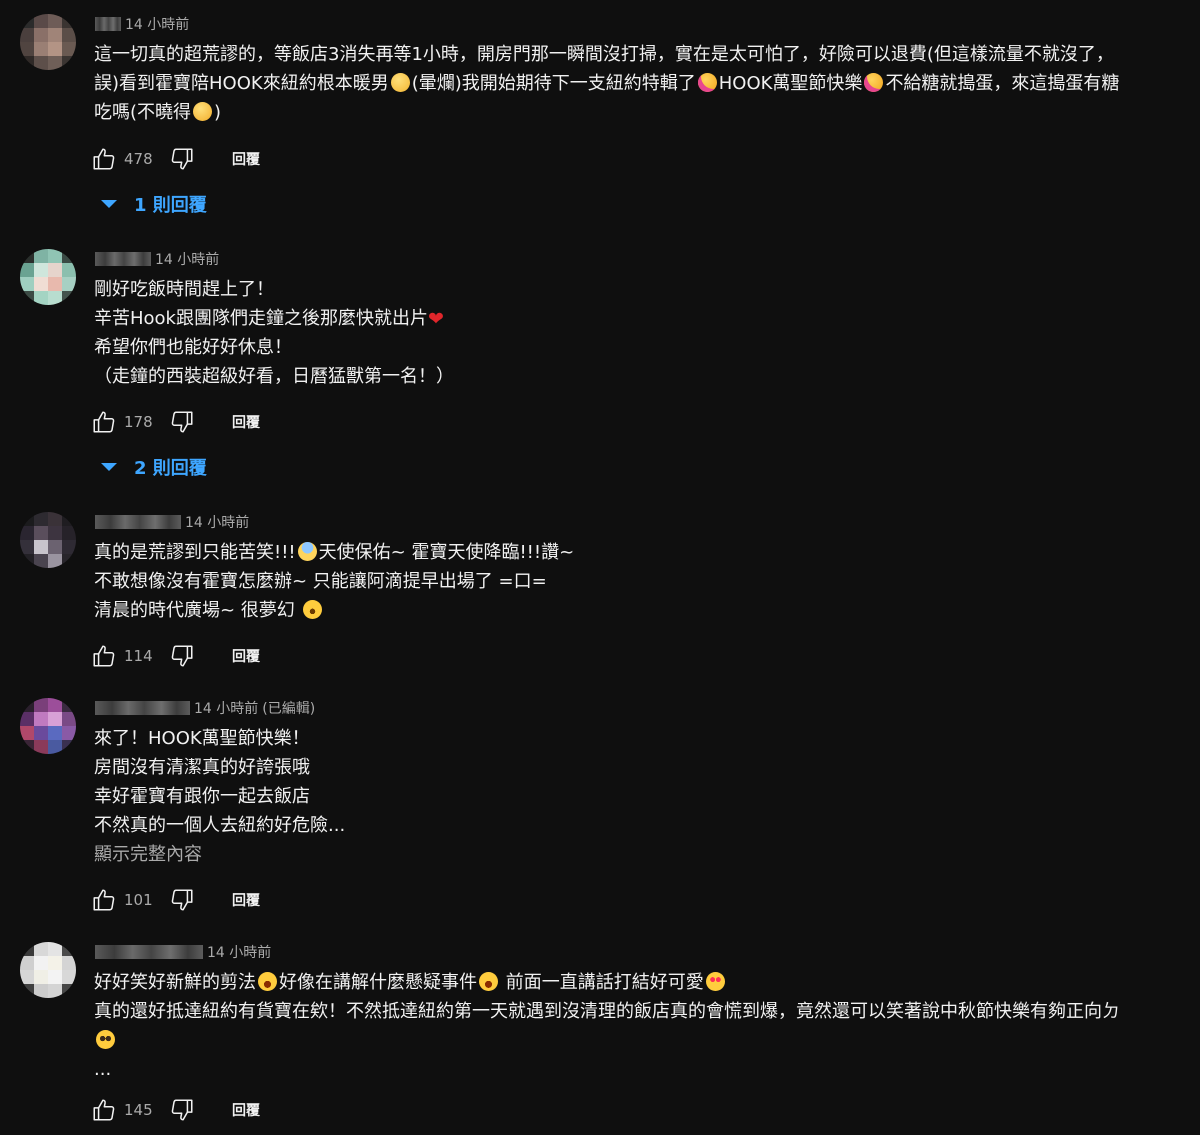 Image resolution: width=1200 pixels, height=1135 pixels. What do you see at coordinates (400, 82) in the screenshot?
I see `grimacing-face-emoji-icon` at bounding box center [400, 82].